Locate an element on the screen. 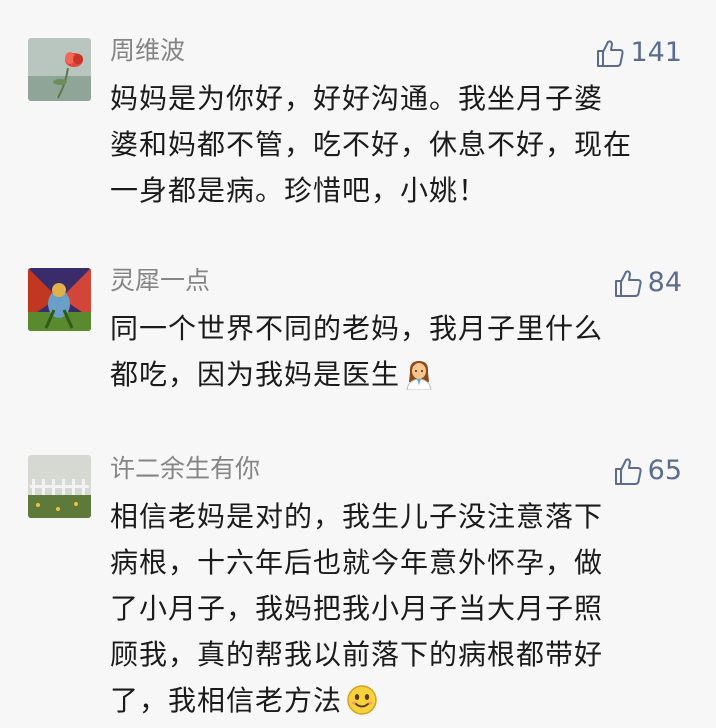 This screenshot has height=728, width=716. comment-text-line: 同一个世界不同的老妈，我月子里什么 is located at coordinates (357, 328).